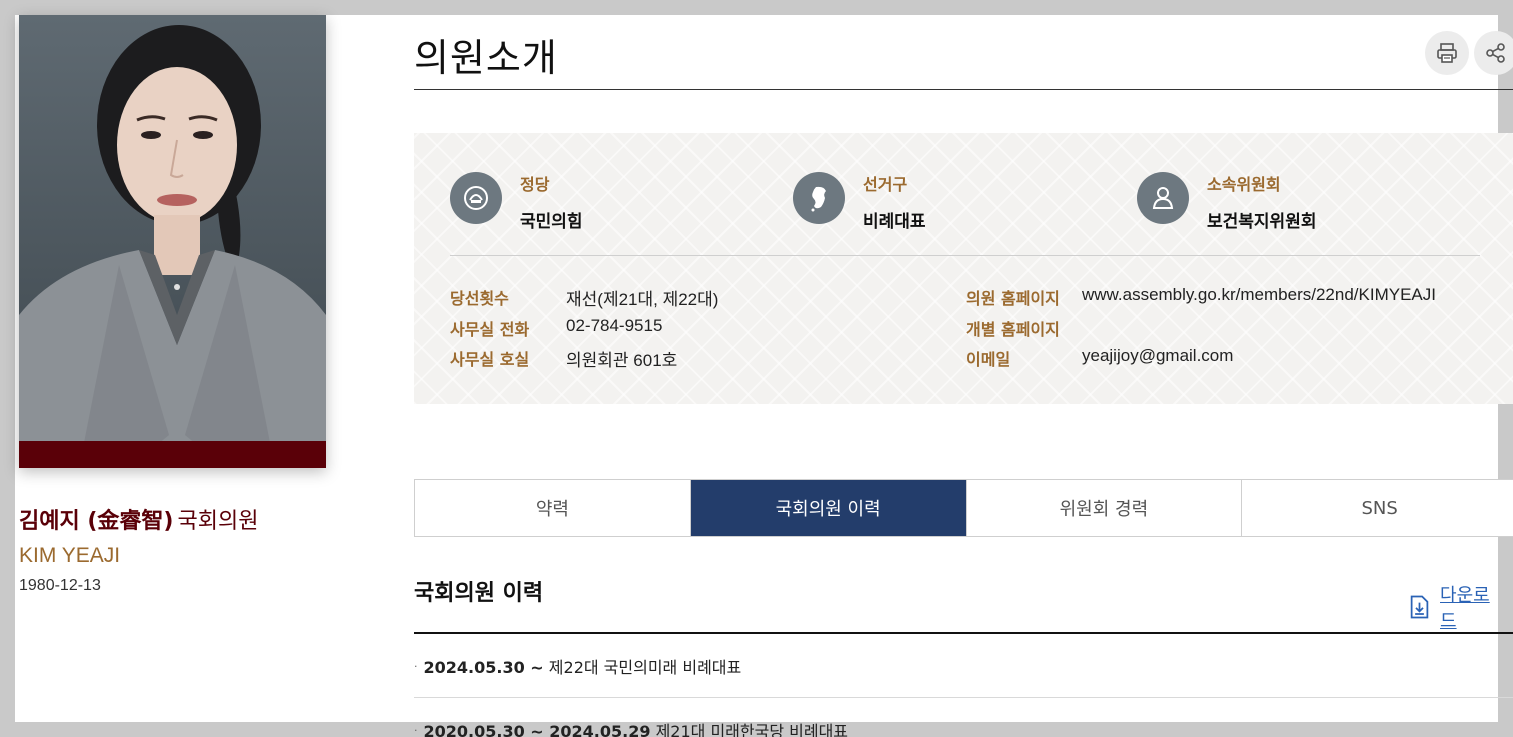 This screenshot has height=737, width=1513. What do you see at coordinates (642, 299) in the screenshot?
I see `terms-value: 재선(제21대, 제22대)` at bounding box center [642, 299].